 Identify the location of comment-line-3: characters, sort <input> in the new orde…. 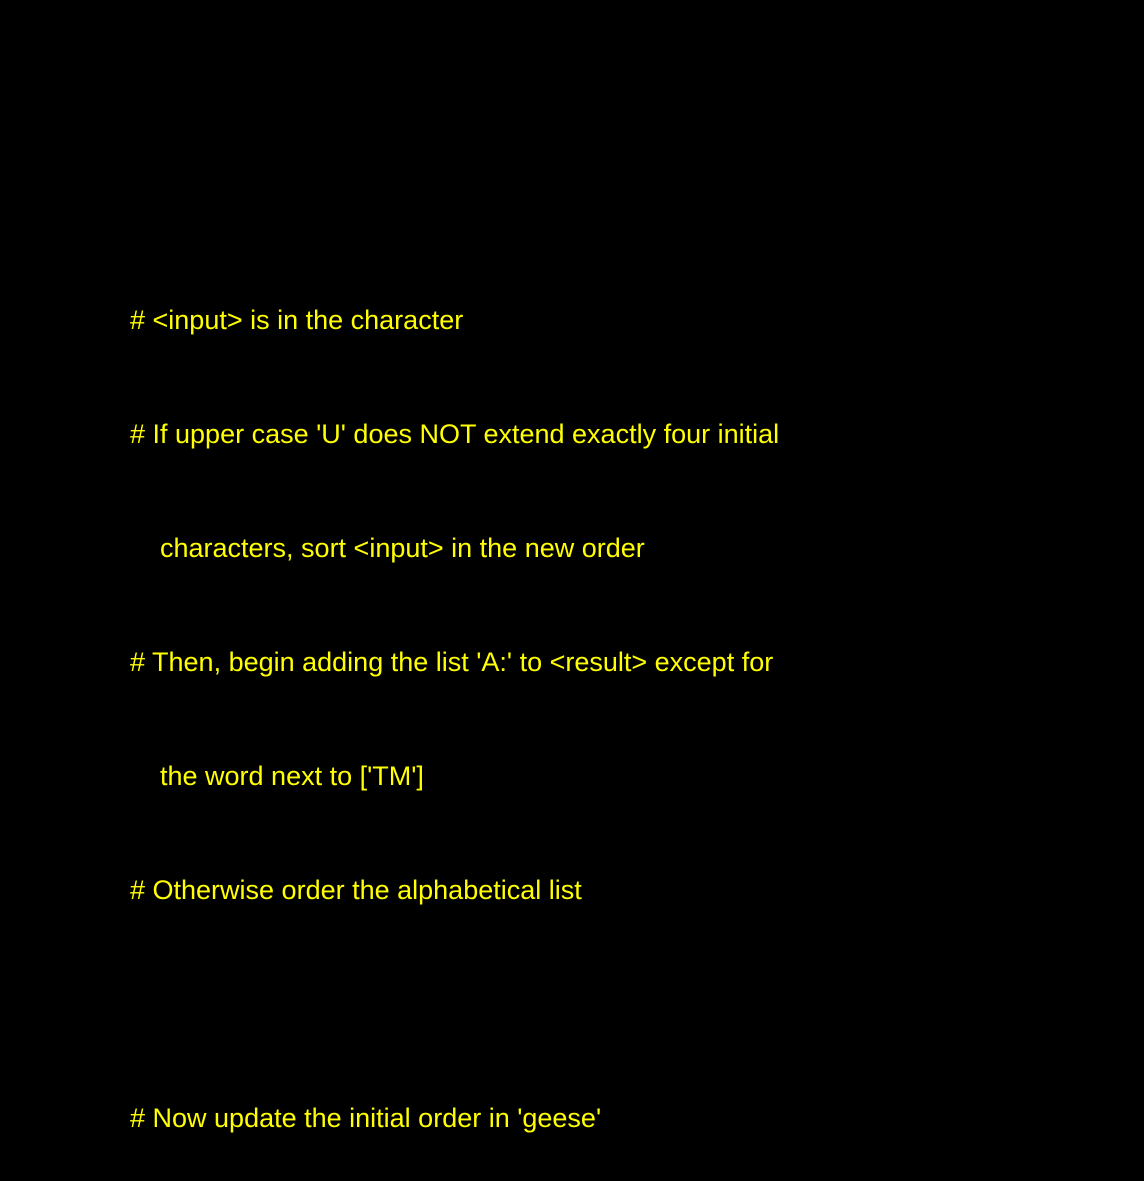
(402, 548).